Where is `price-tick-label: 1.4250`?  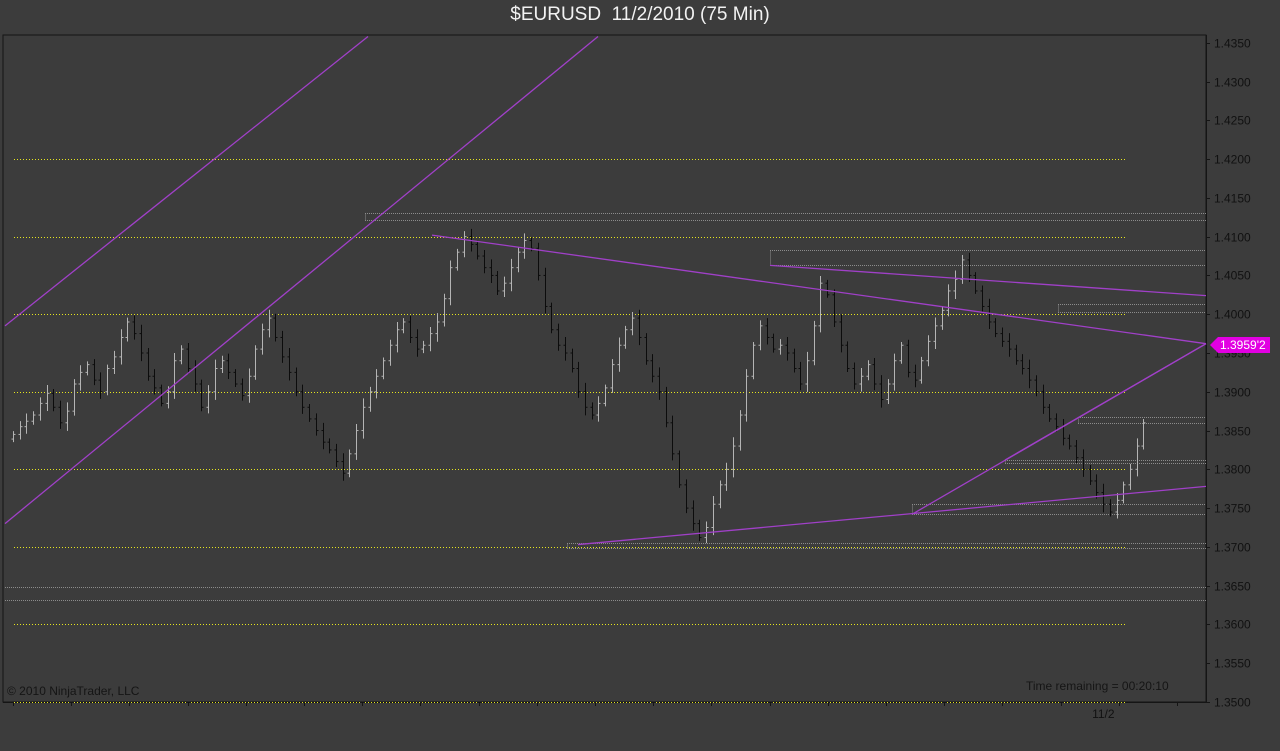 price-tick-label: 1.4250 is located at coordinates (1232, 121).